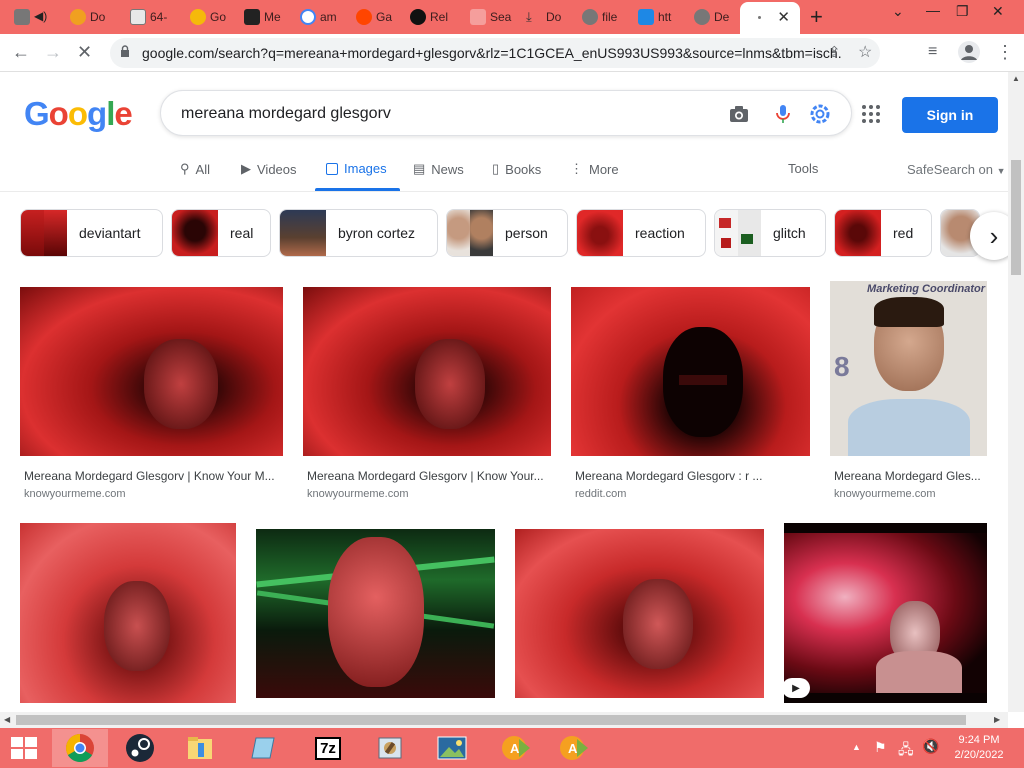  Describe the element at coordinates (770, 233) in the screenshot. I see `chip-glitch: glitch` at that location.